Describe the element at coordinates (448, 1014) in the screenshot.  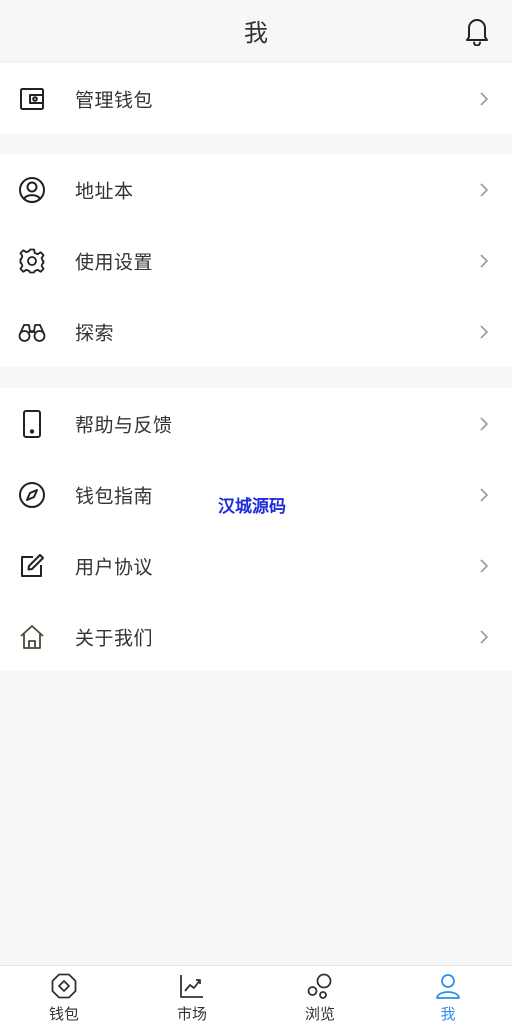
I see `tab-label: 我` at that location.